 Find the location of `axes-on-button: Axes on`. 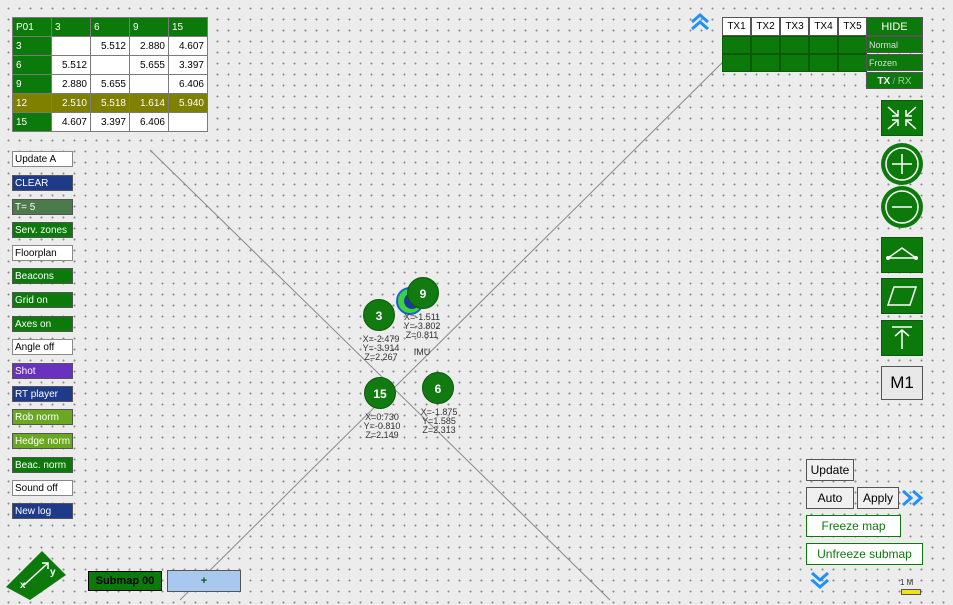

axes-on-button: Axes on is located at coordinates (42, 324).